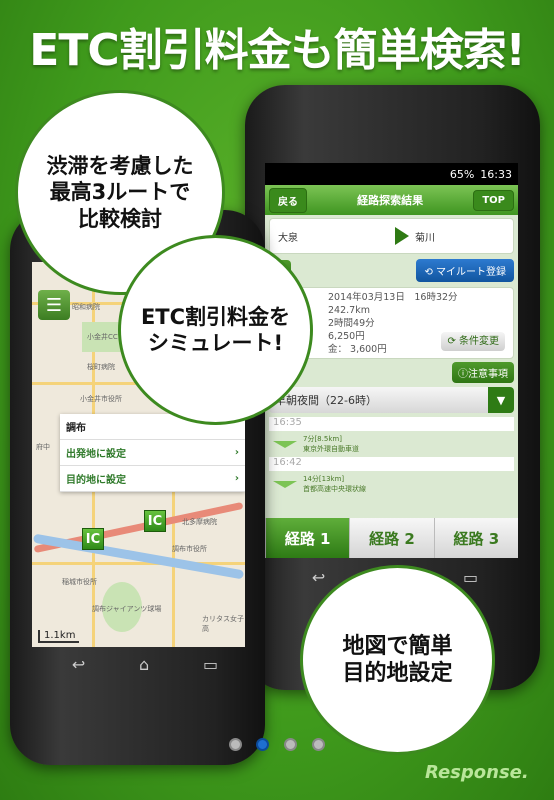 The image size is (554, 800). What do you see at coordinates (463, 374) in the screenshot?
I see `info-icon: ⓘ` at bounding box center [463, 374].